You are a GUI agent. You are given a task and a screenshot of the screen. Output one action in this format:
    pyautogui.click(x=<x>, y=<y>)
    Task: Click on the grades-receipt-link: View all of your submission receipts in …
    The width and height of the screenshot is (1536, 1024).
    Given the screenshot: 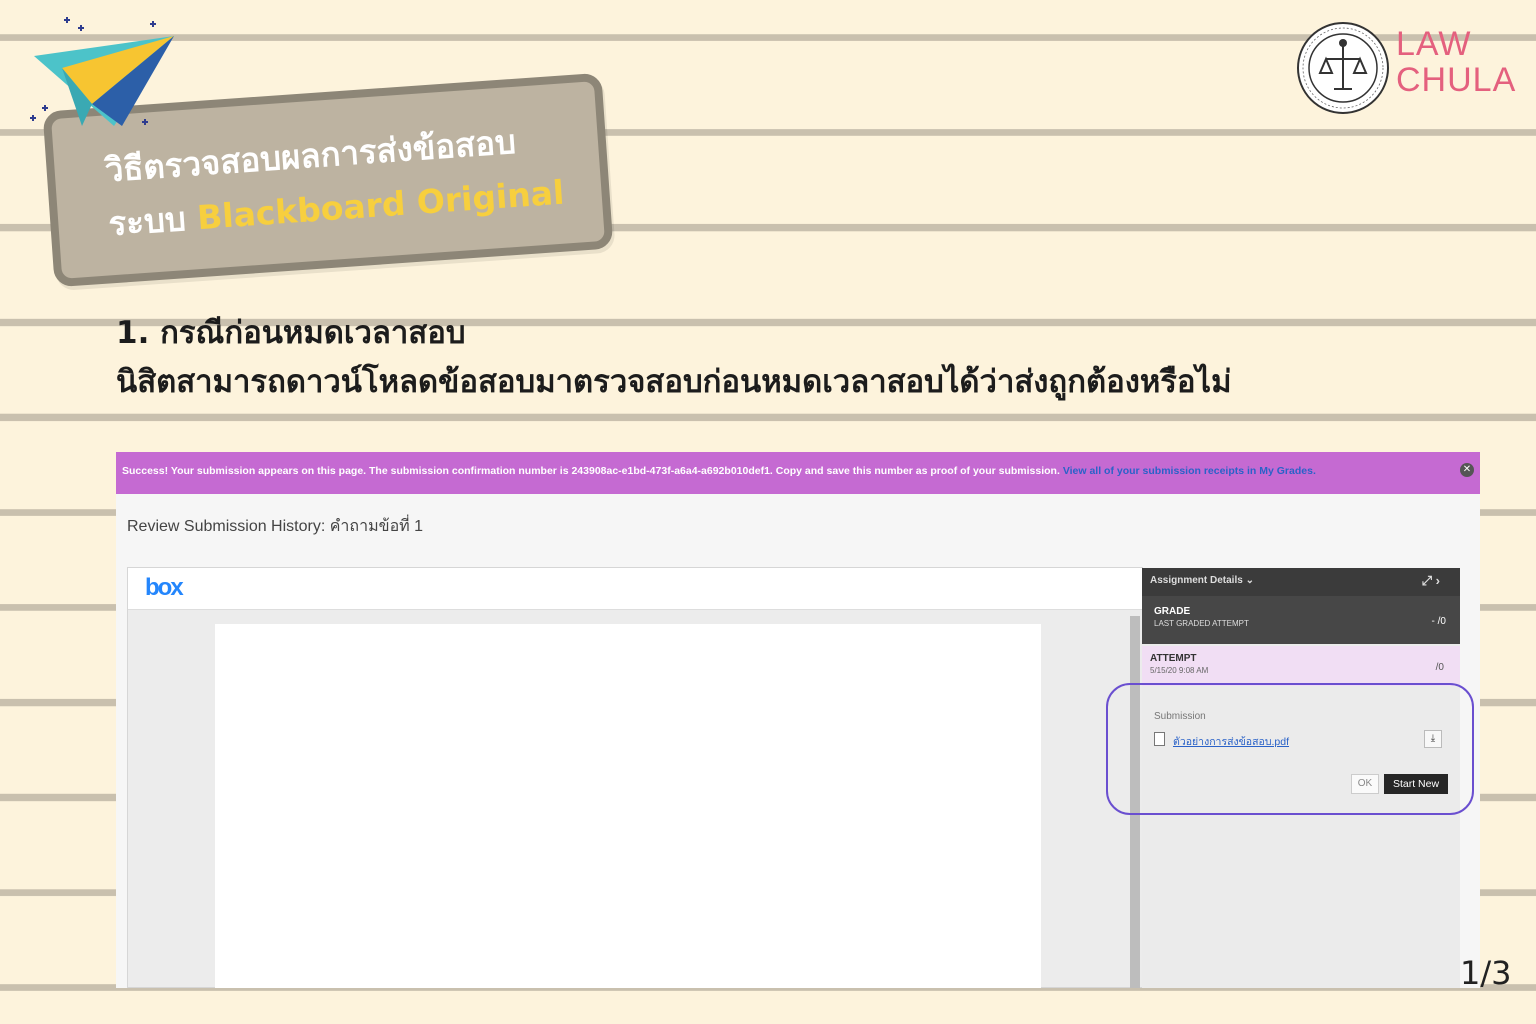 What is the action you would take?
    pyautogui.click(x=1189, y=471)
    